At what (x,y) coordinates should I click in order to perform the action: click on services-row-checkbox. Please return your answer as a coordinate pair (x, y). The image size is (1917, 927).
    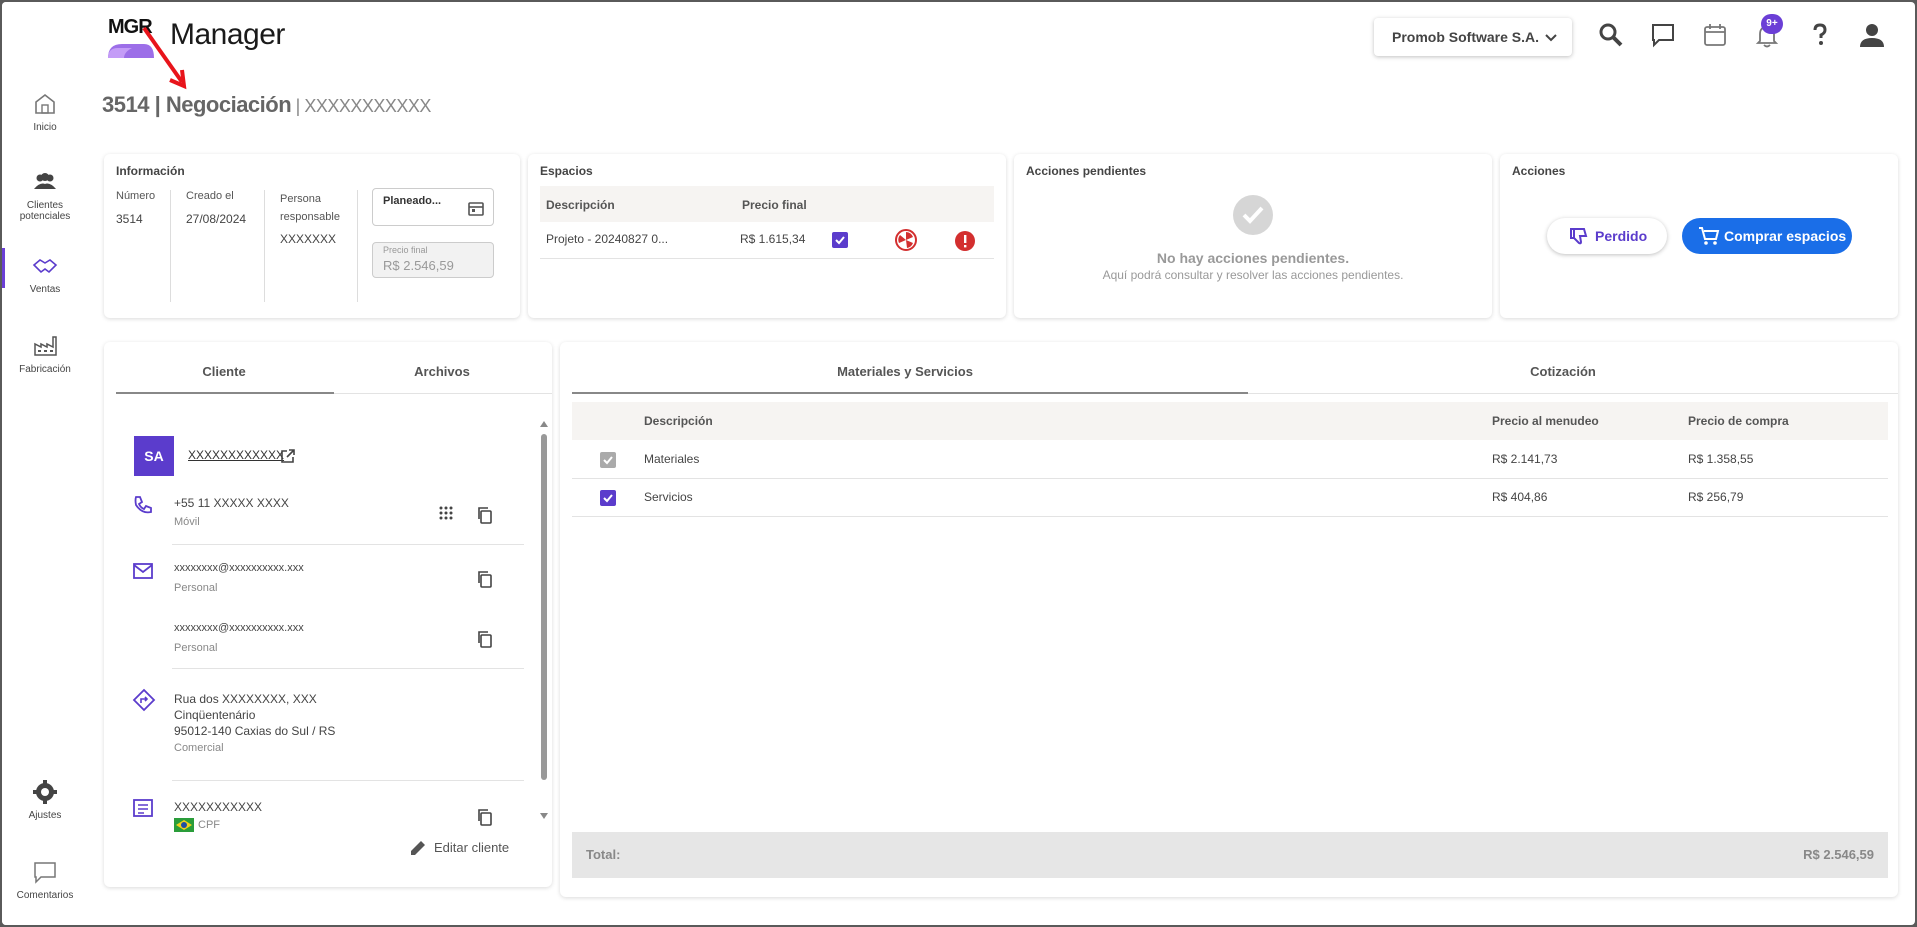
    Looking at the image, I should click on (608, 498).